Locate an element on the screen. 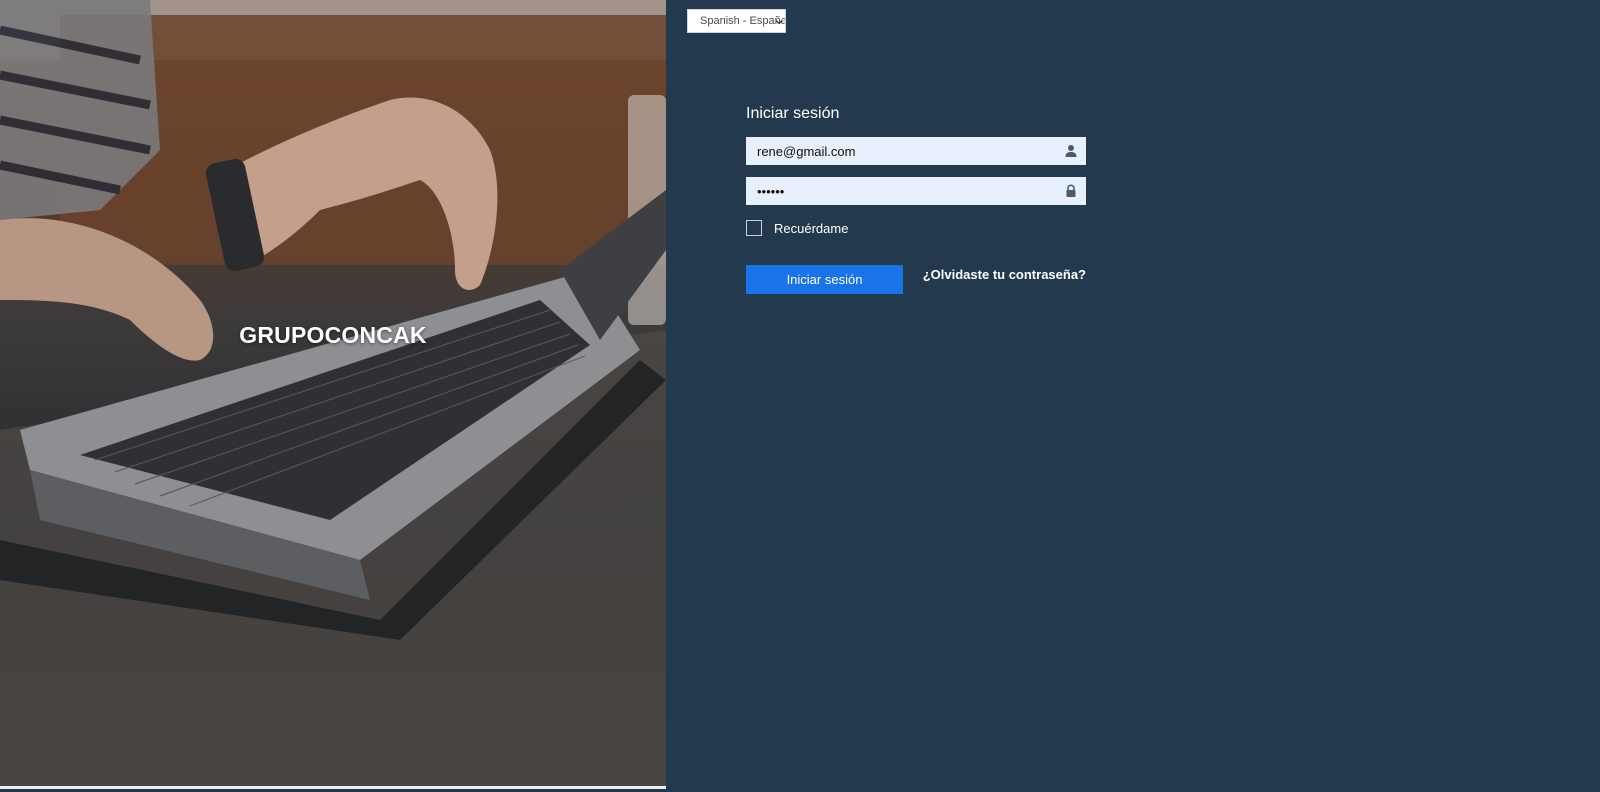 Image resolution: width=1600 pixels, height=792 pixels. password-field-wrapper is located at coordinates (916, 191).